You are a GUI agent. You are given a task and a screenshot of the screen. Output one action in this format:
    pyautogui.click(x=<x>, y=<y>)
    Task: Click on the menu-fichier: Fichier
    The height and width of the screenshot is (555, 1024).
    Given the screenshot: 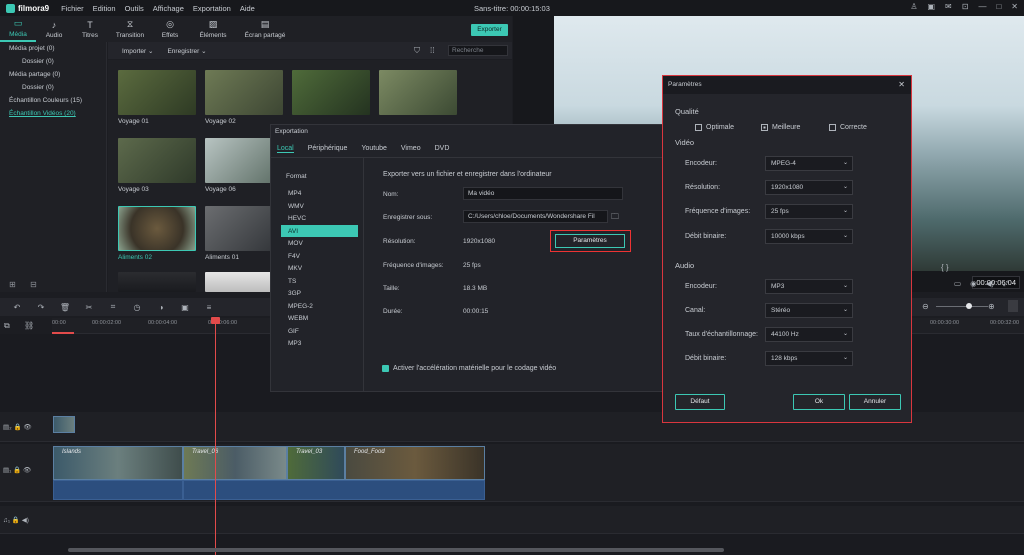 What is the action you would take?
    pyautogui.click(x=72, y=8)
    